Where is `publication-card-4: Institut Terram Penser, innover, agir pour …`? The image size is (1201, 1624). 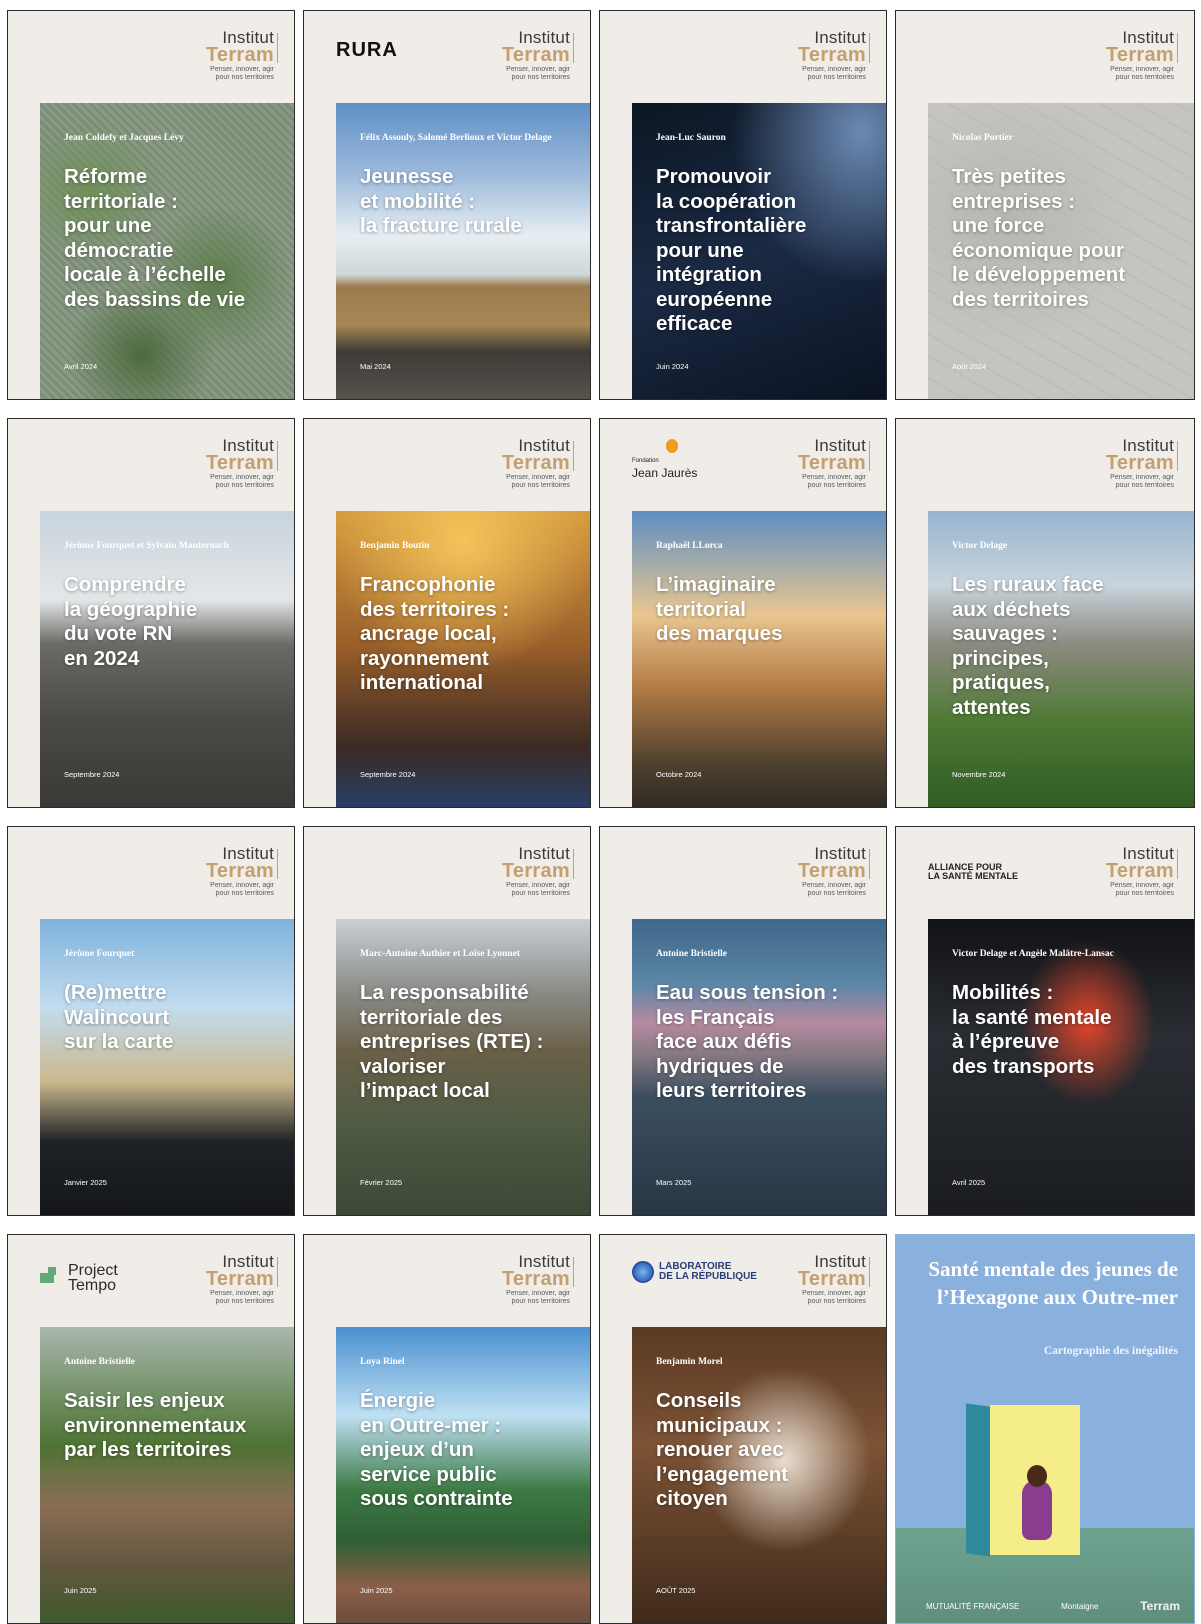
publication-card-4: Institut Terram Penser, innover, agir pour … is located at coordinates (1045, 205).